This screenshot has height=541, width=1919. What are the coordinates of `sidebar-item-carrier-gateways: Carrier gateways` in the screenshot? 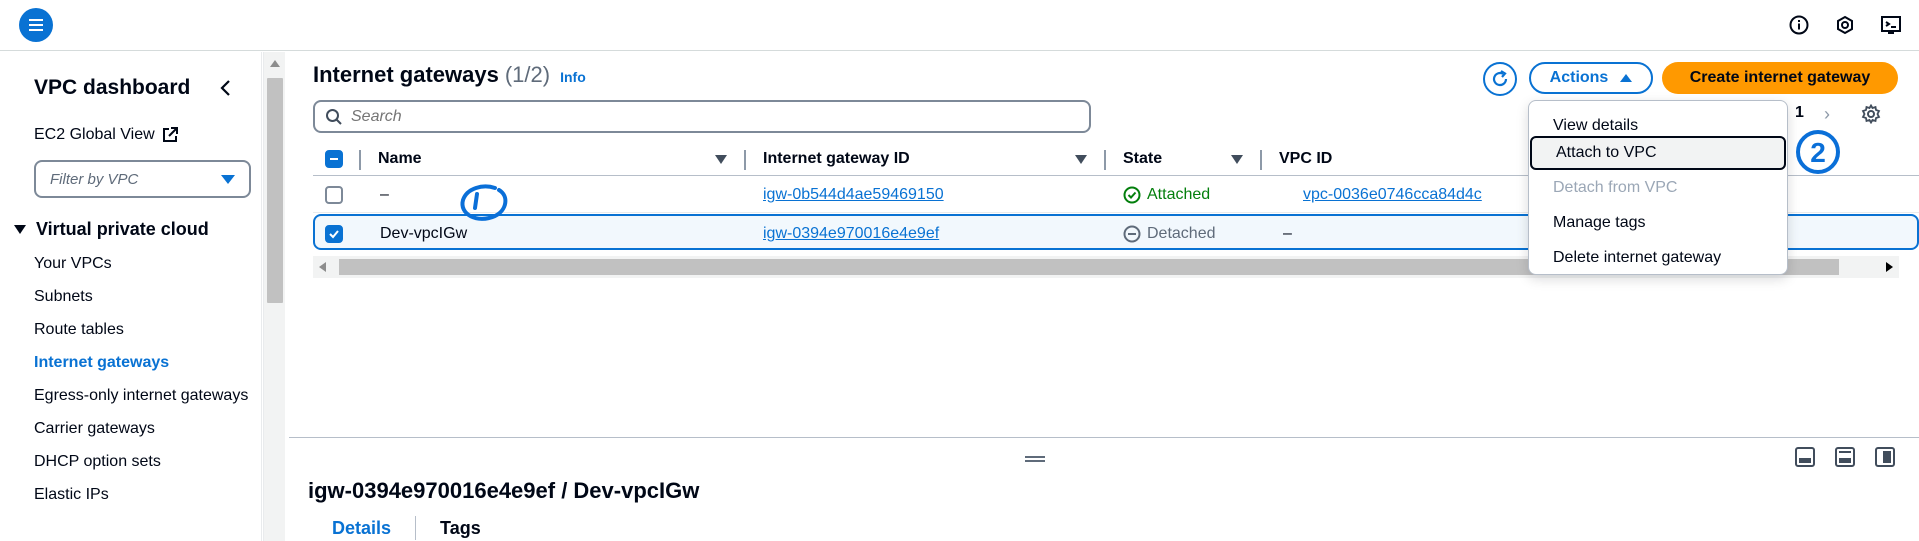 It's located at (144, 429).